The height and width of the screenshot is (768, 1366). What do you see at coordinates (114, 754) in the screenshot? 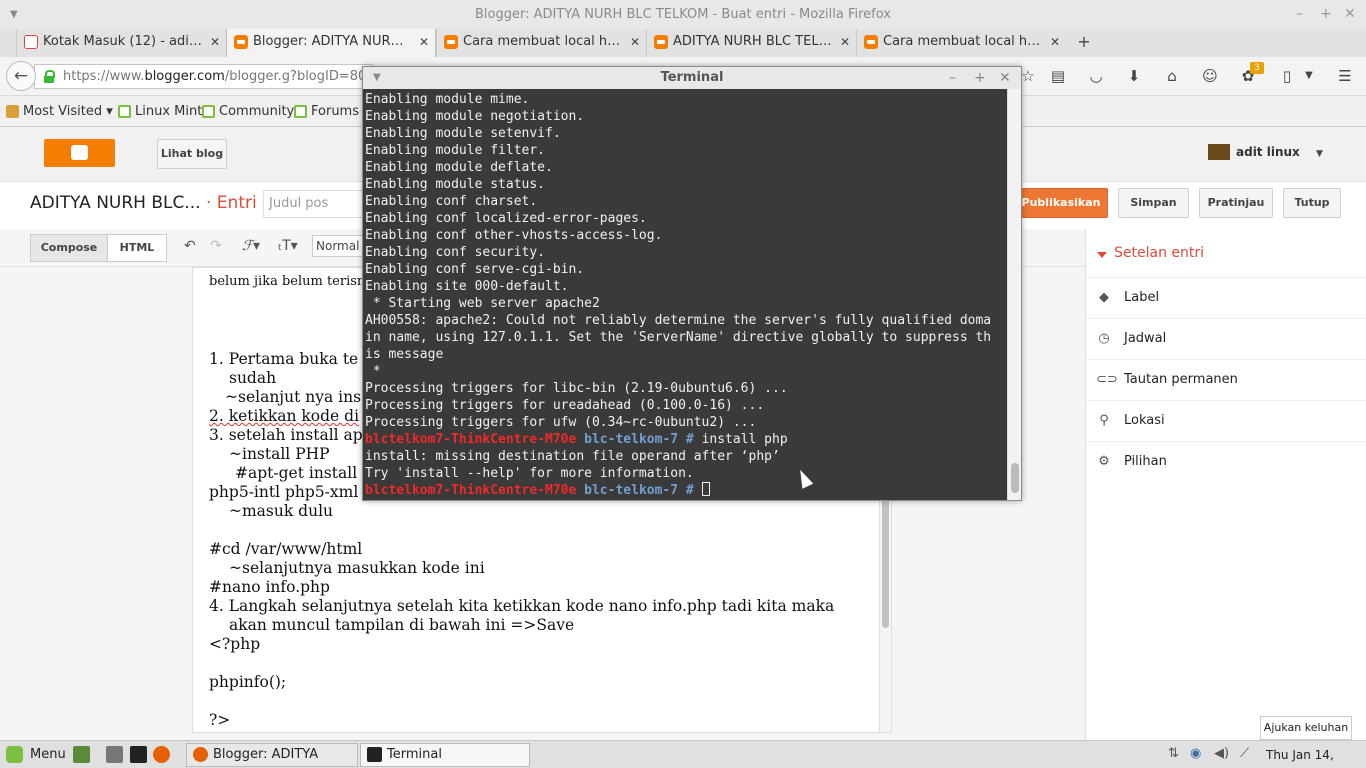
I see `files-icon` at bounding box center [114, 754].